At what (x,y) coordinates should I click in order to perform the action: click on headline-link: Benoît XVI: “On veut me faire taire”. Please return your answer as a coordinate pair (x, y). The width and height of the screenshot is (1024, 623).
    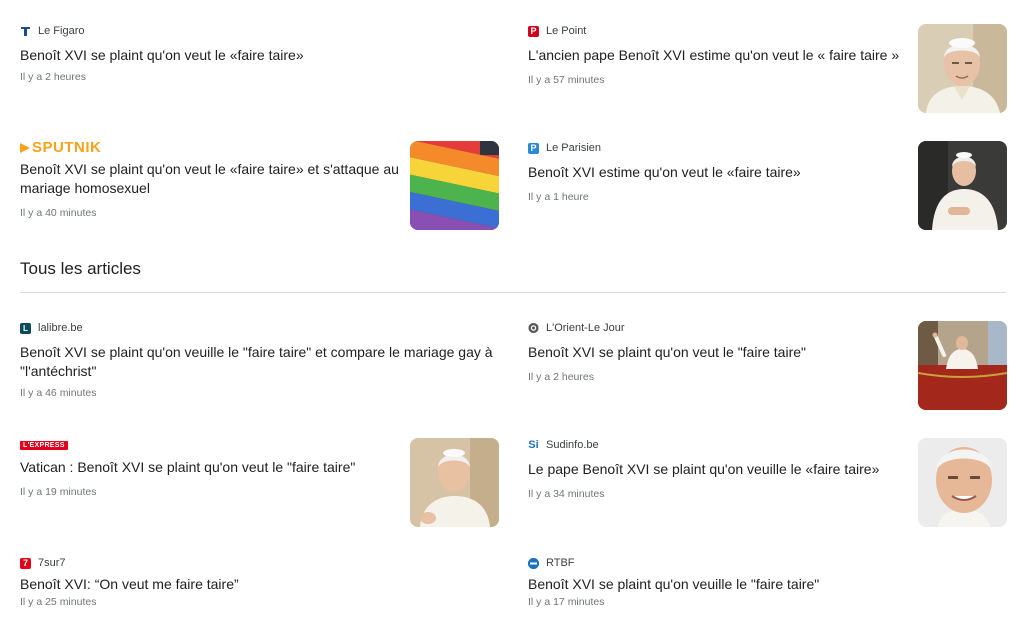
    Looking at the image, I should click on (260, 584).